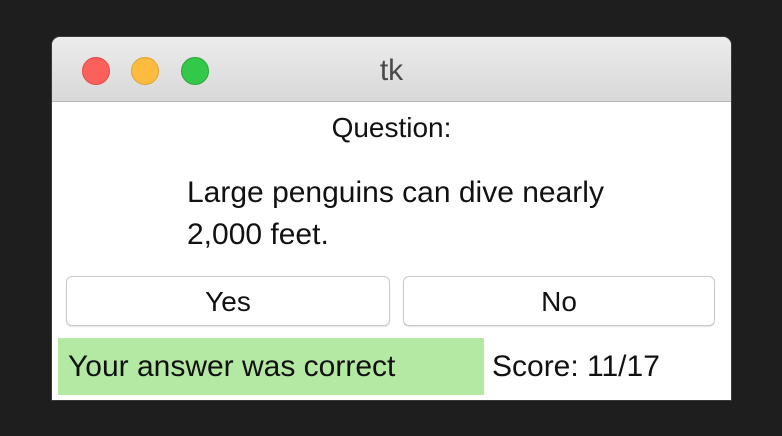 The height and width of the screenshot is (436, 782). Describe the element at coordinates (576, 366) in the screenshot. I see `score-label: Score: 11/17` at that location.